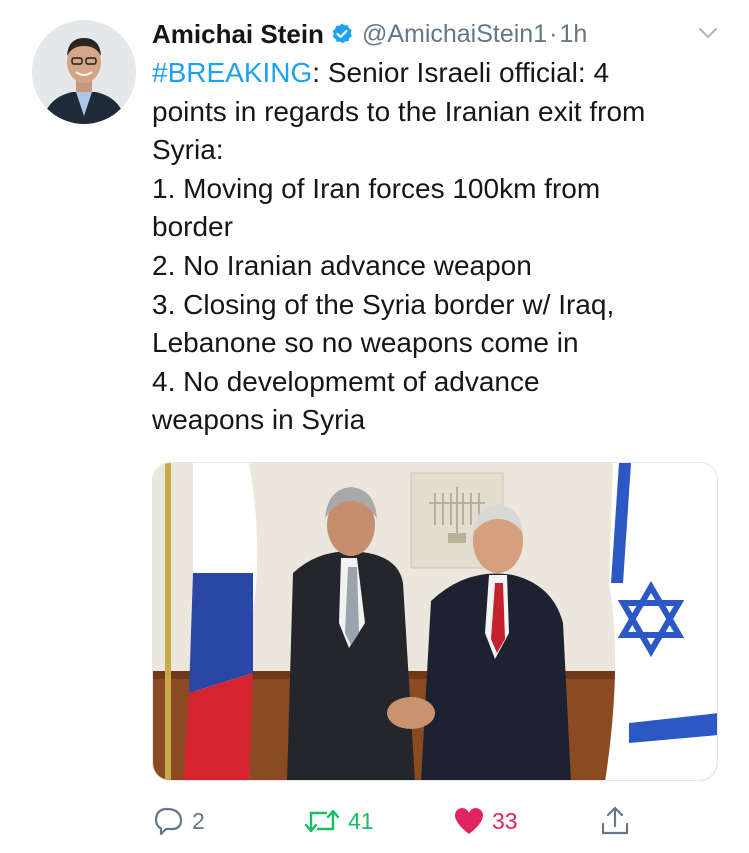 The image size is (749, 853). I want to click on retweet-button: 41, so click(338, 821).